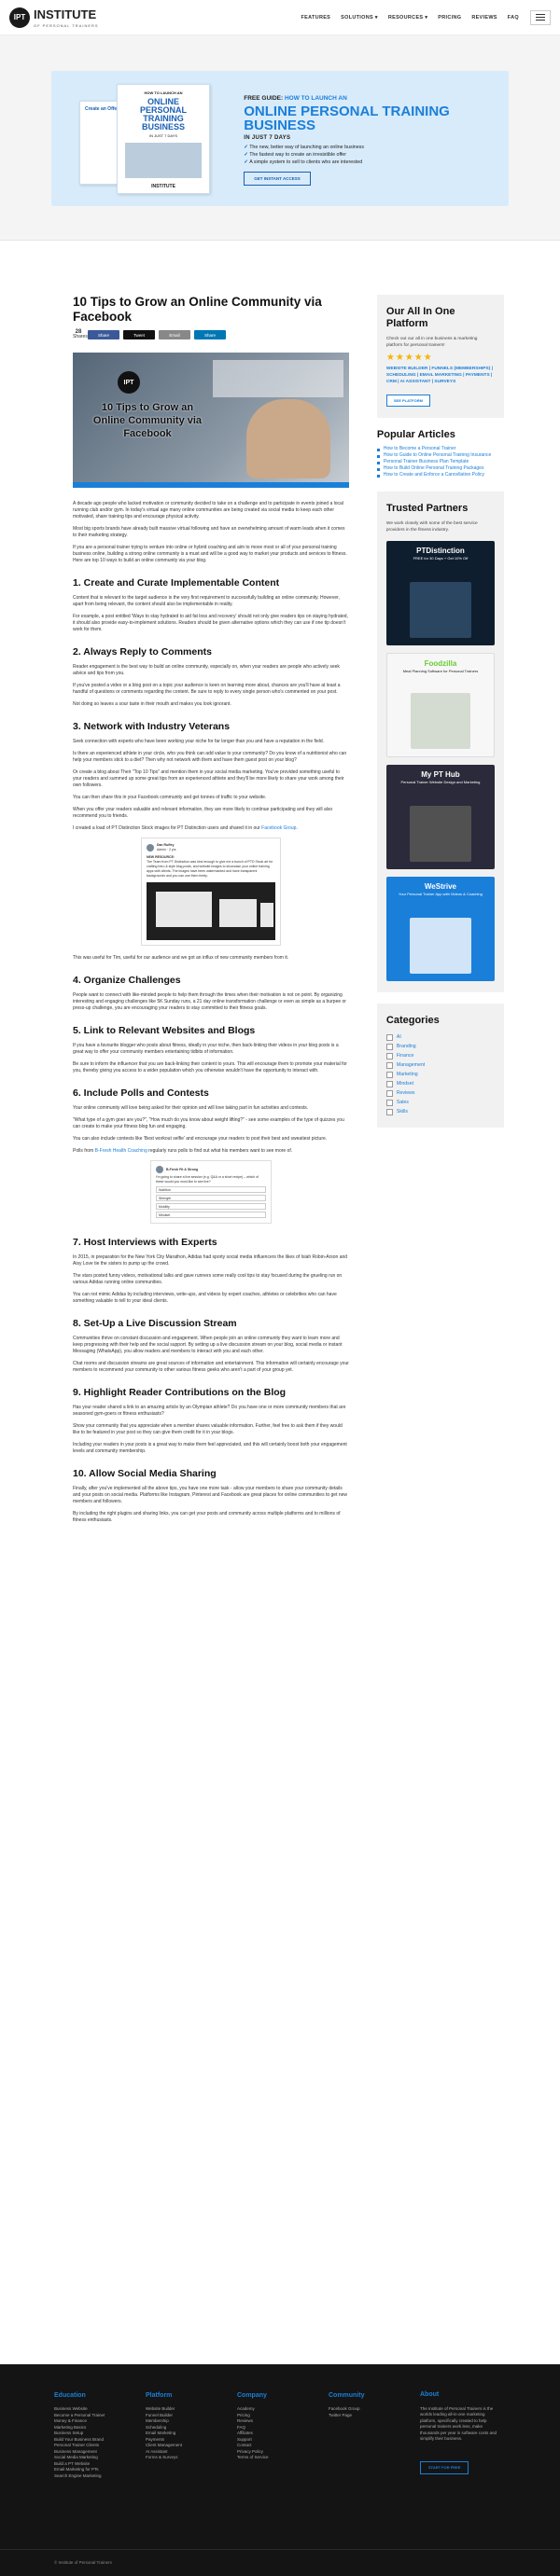  I want to click on category-link: Finance, so click(440, 1055).